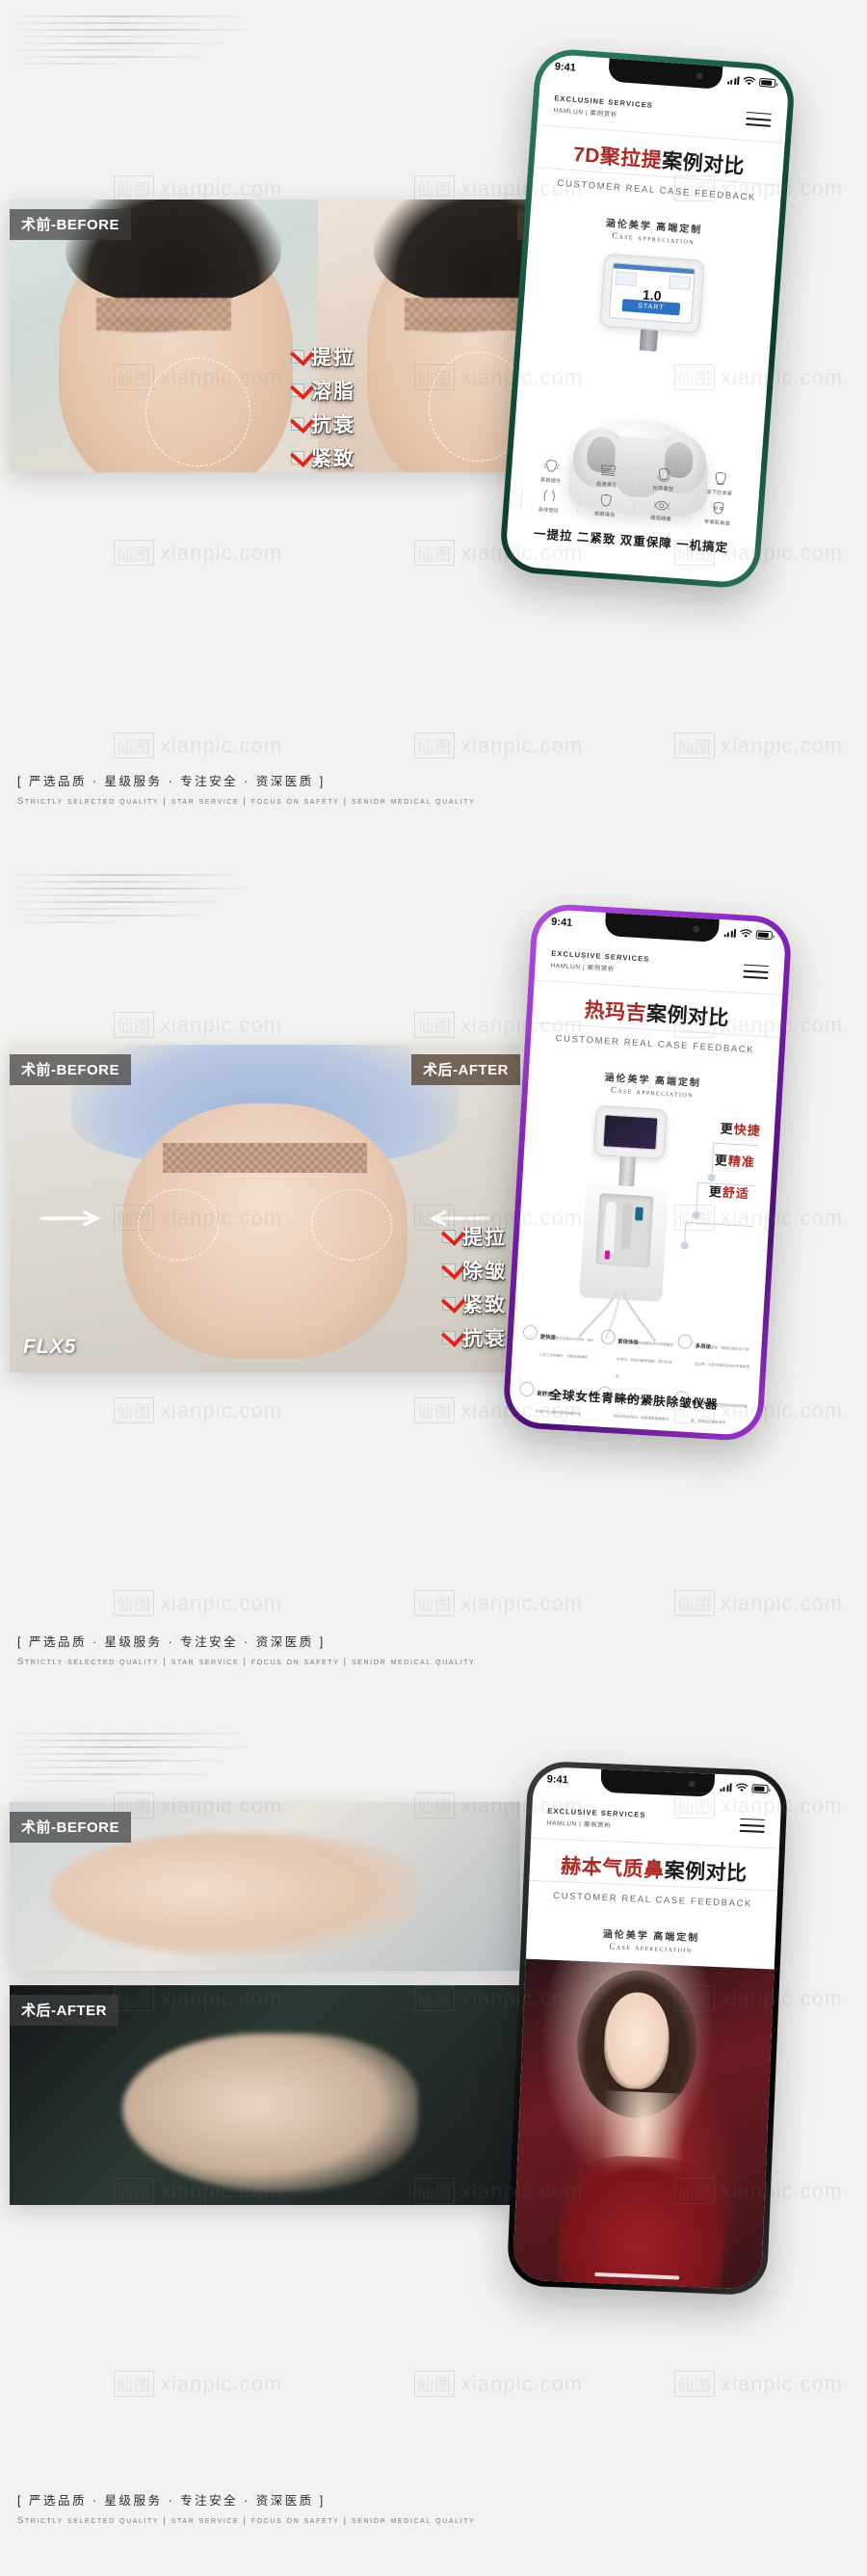 The image size is (867, 2576). I want to click on feature-item: 更快捷, so click(741, 1129).